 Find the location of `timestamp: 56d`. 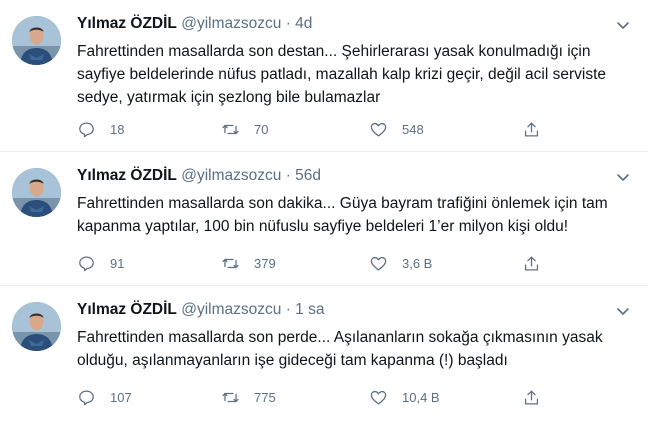

timestamp: 56d is located at coordinates (308, 175).